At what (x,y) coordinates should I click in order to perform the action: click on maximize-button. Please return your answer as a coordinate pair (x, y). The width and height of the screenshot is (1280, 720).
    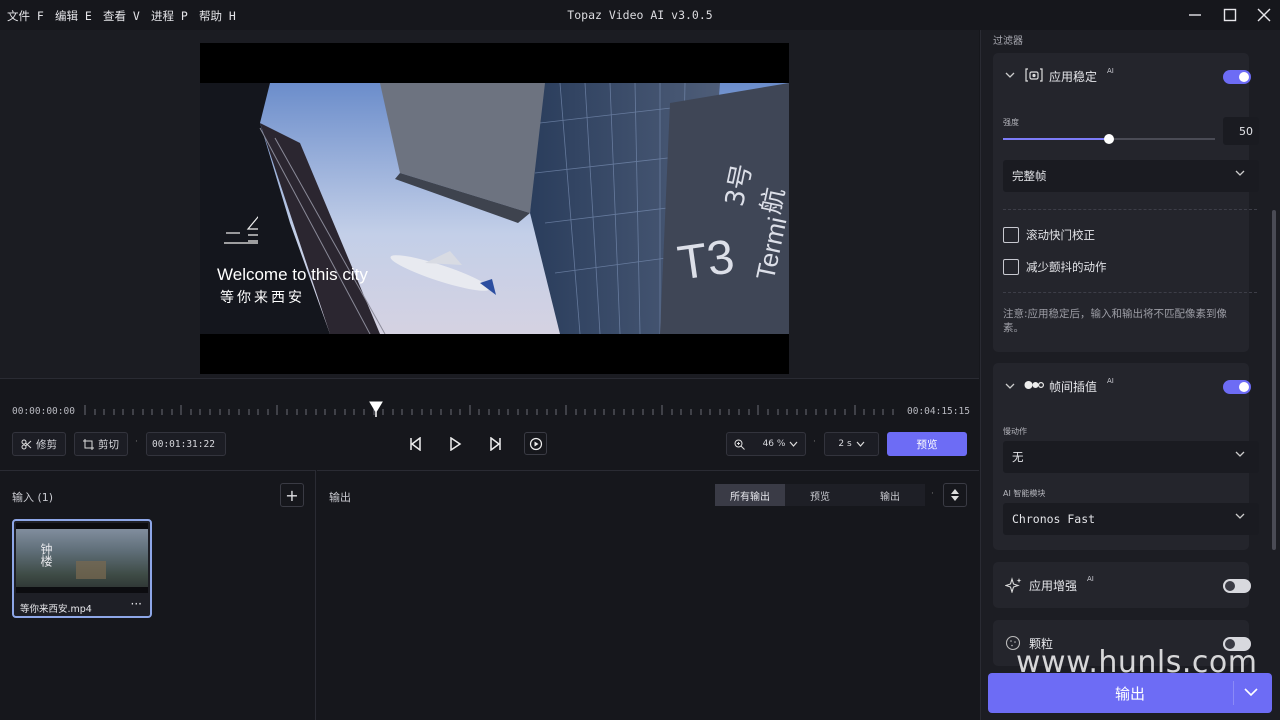
    Looking at the image, I should click on (1230, 15).